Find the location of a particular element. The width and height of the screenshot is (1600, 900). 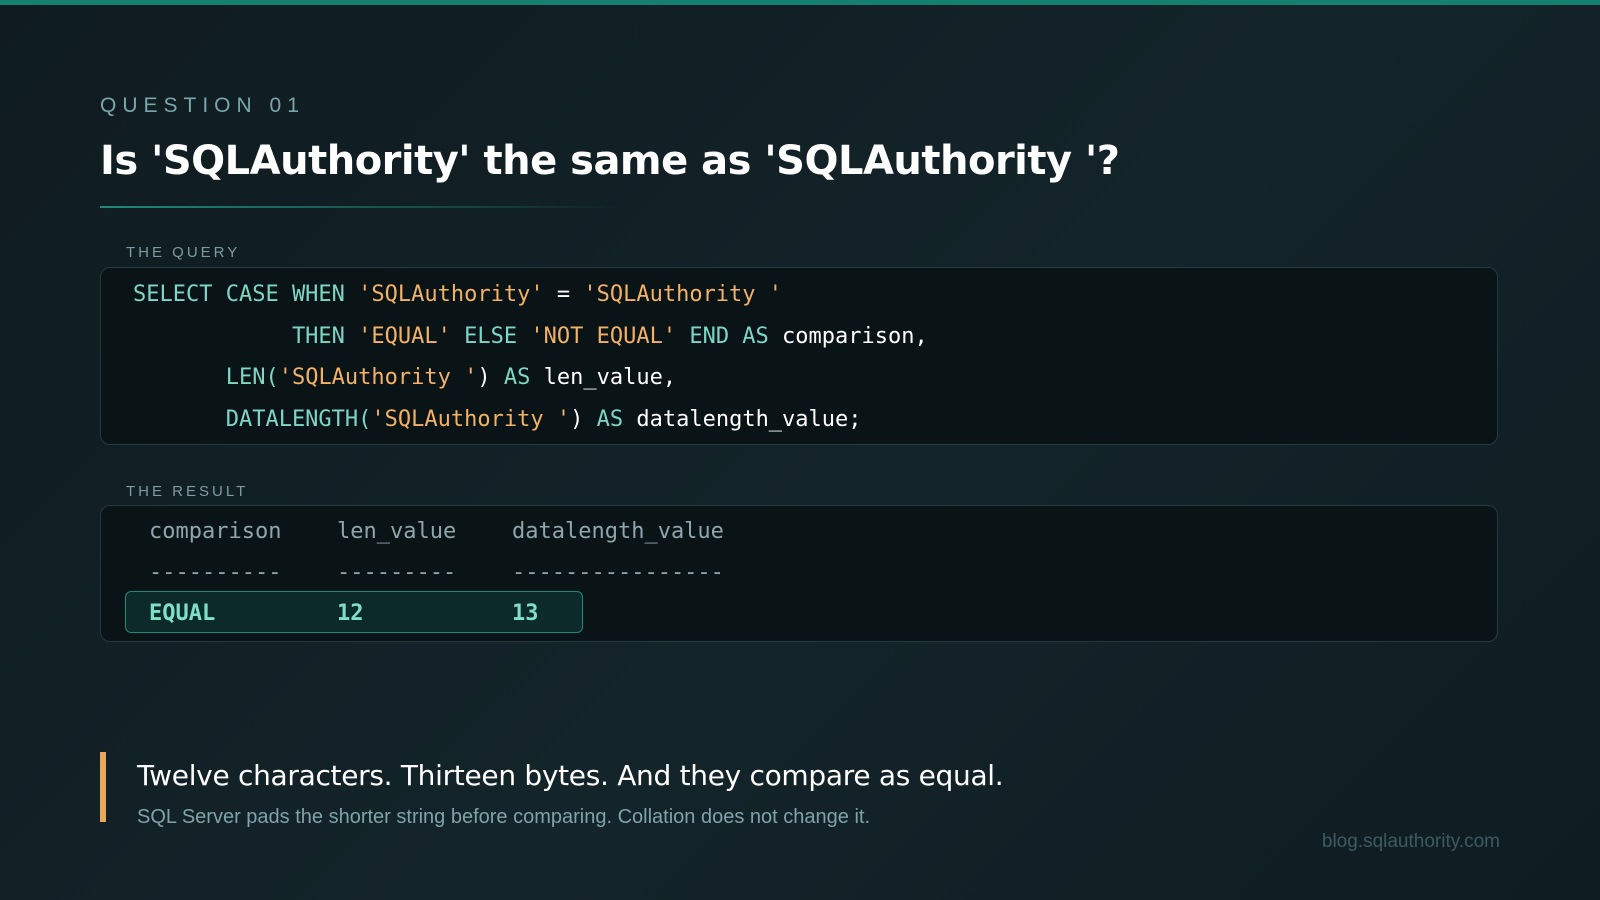

code-identifier: comparison, is located at coordinates (855, 336).